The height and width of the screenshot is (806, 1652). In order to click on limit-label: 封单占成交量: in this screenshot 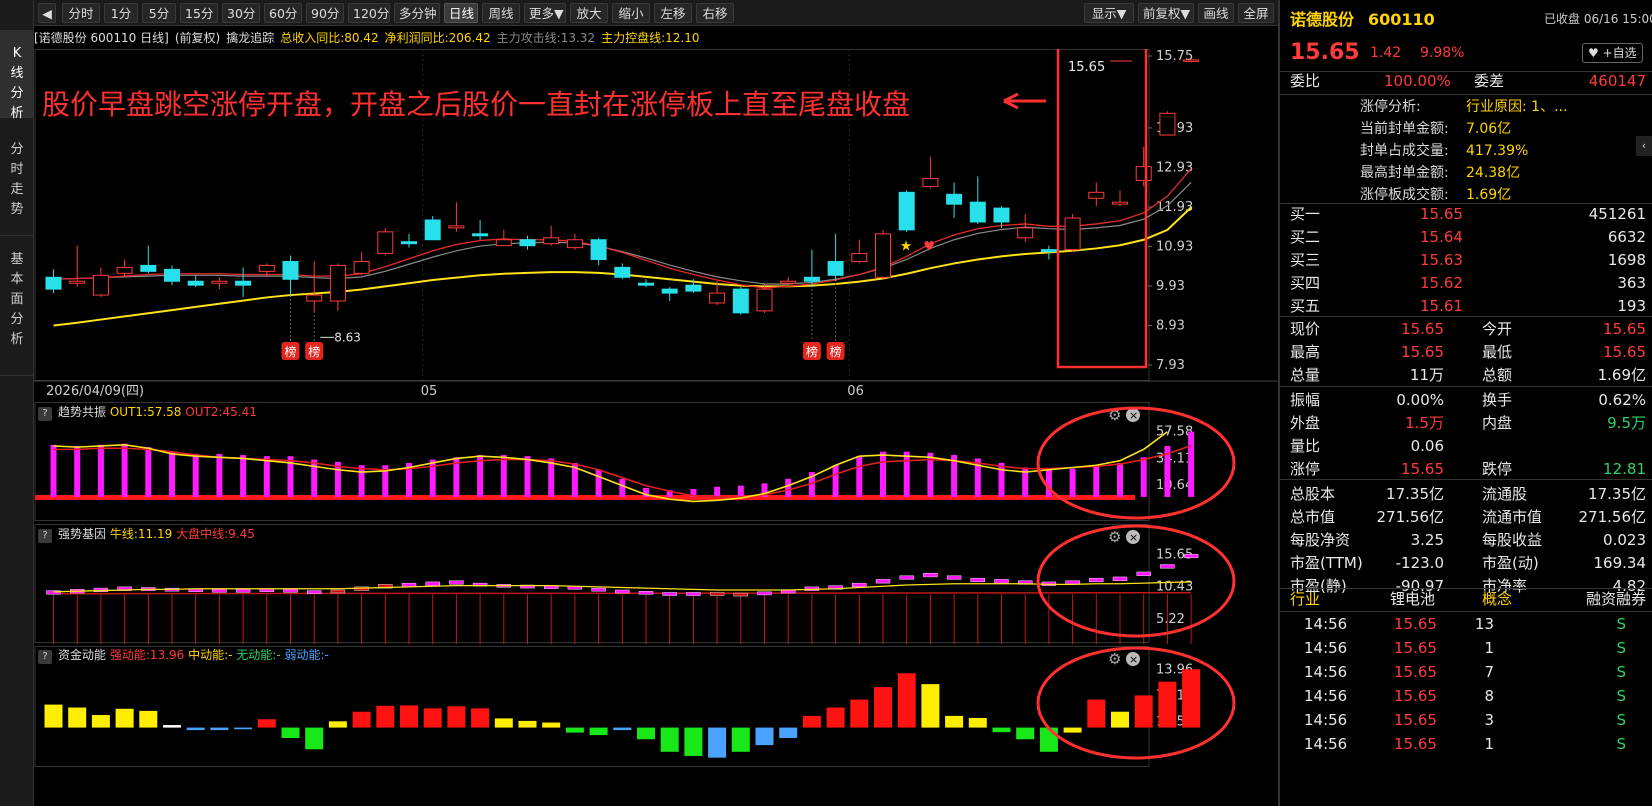, I will do `click(1404, 151)`.